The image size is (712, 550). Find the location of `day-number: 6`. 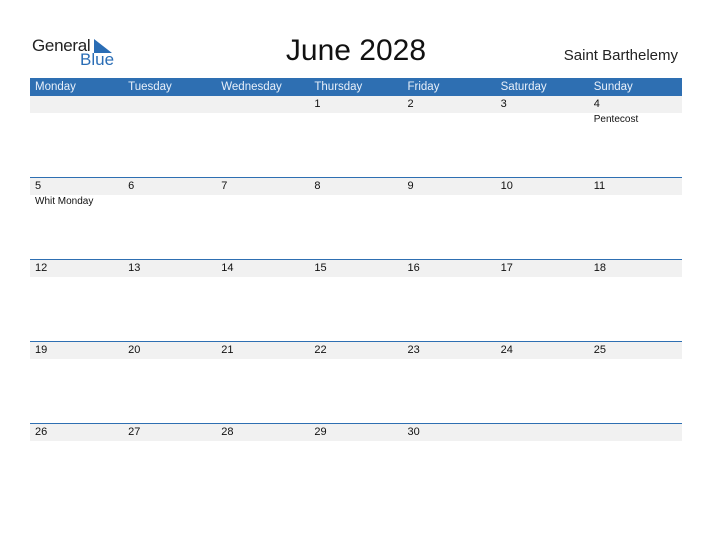

day-number: 6 is located at coordinates (131, 186).